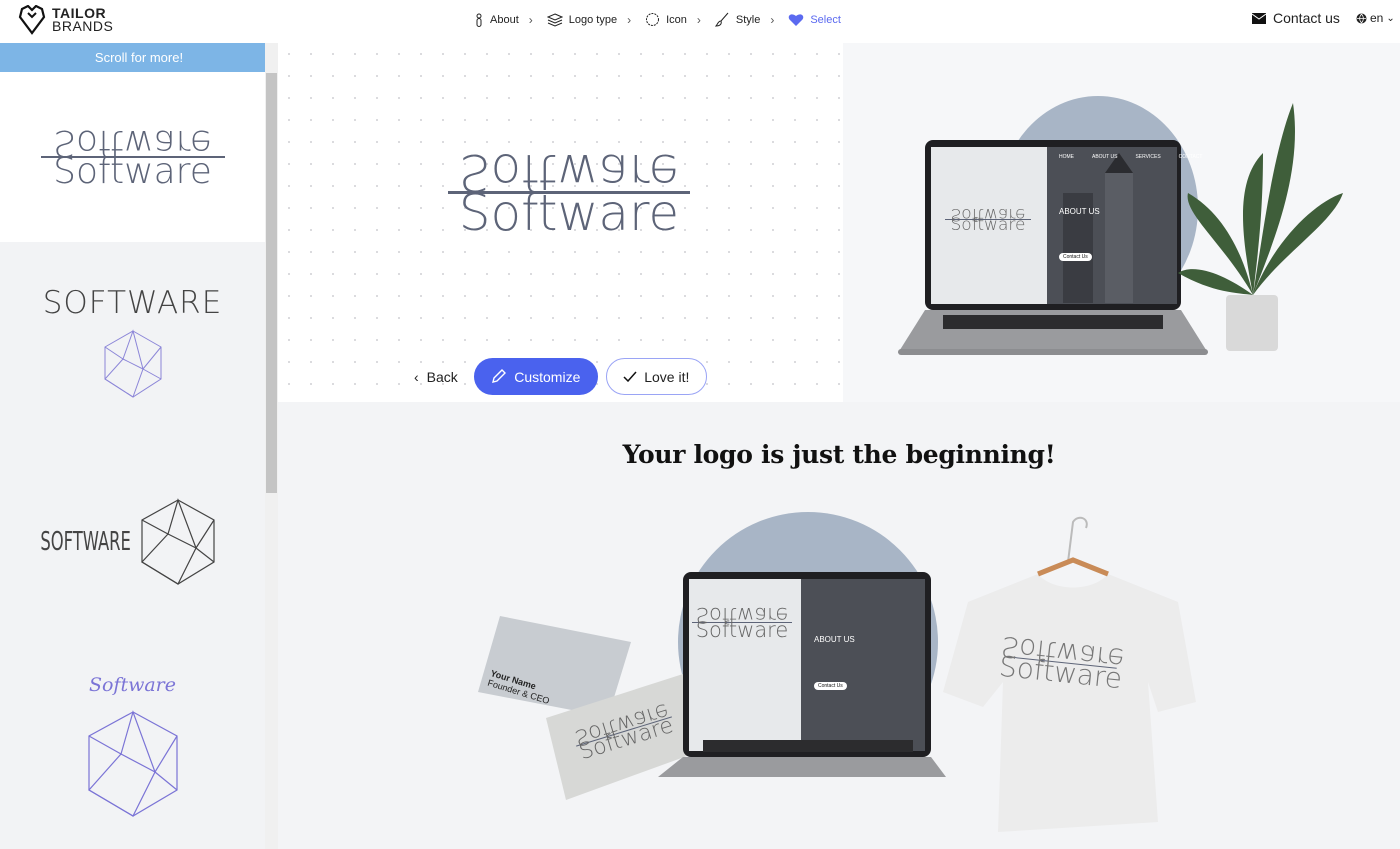 This screenshot has width=1400, height=849. I want to click on step-style: Style ›, so click(744, 19).